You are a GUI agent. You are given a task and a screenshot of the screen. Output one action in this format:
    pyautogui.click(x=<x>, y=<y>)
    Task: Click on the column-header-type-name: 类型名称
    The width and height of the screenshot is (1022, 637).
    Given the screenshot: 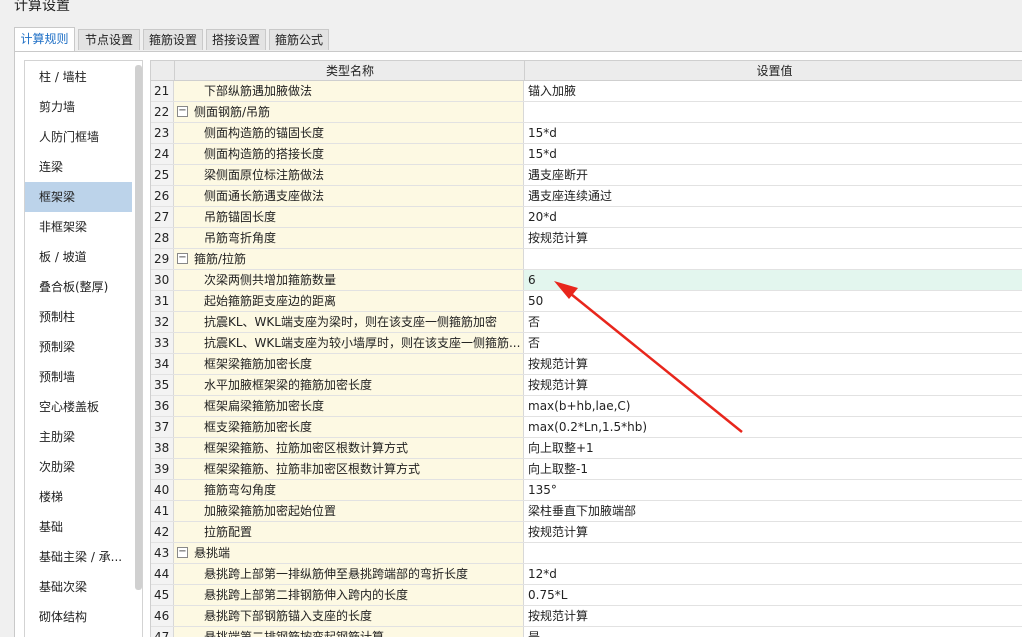 What is the action you would take?
    pyautogui.click(x=349, y=71)
    